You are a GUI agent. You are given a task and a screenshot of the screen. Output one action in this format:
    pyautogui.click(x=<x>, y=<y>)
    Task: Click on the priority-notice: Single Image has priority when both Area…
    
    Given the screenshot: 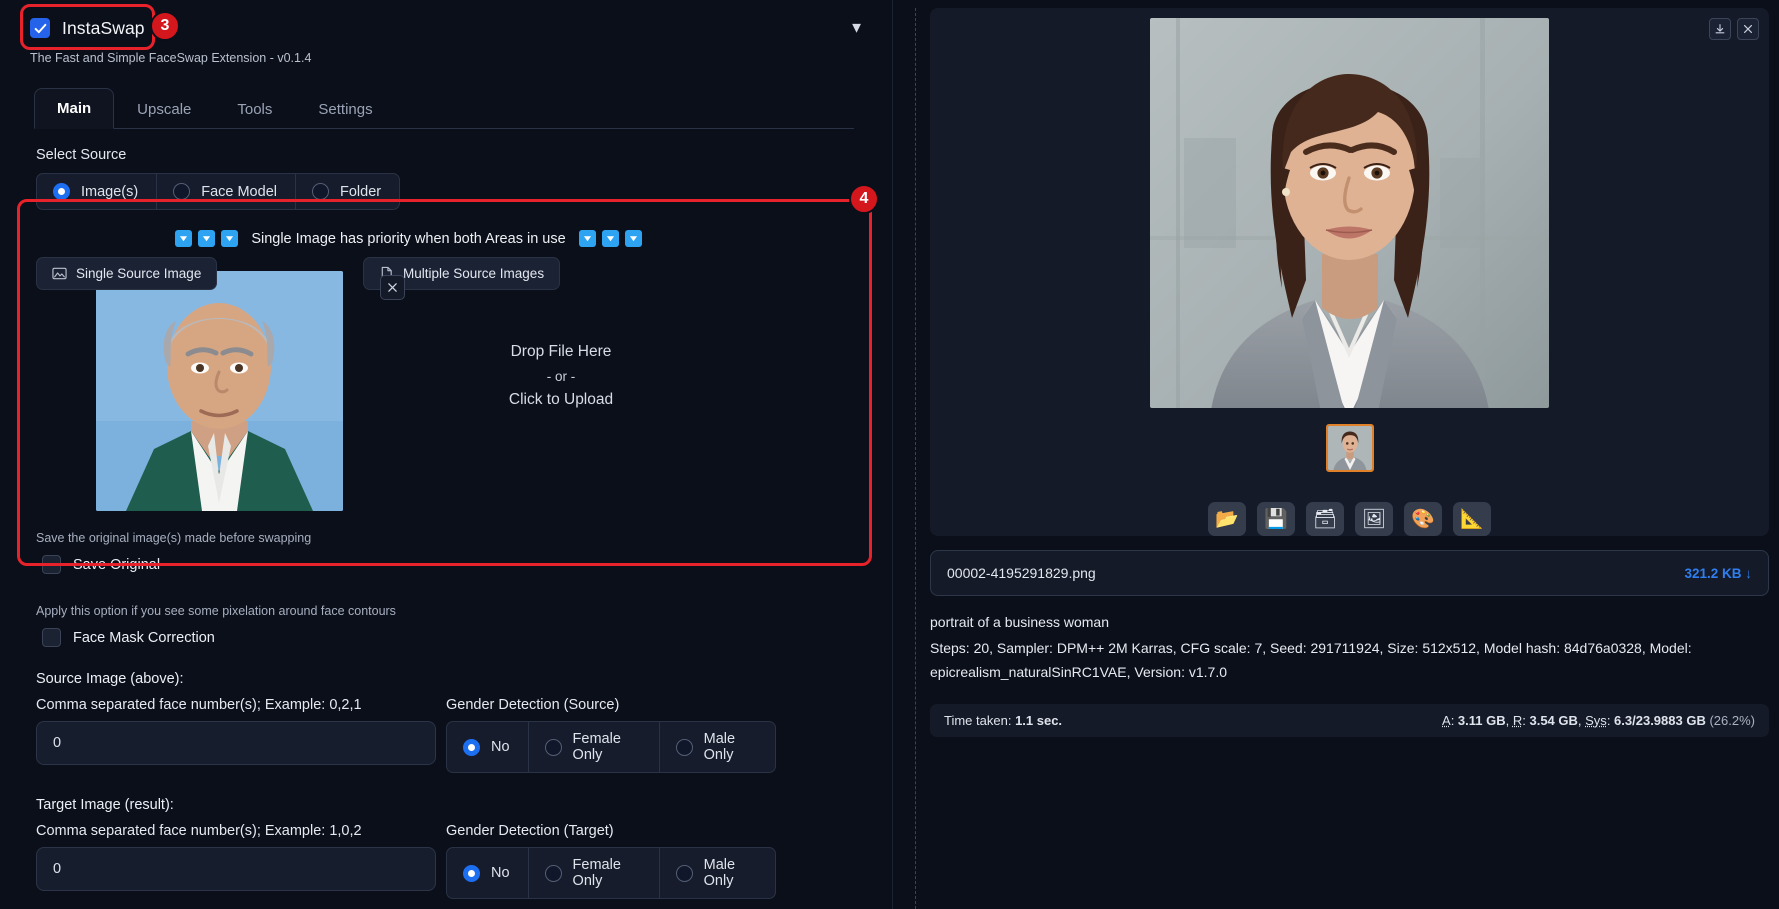 What is the action you would take?
    pyautogui.click(x=408, y=238)
    